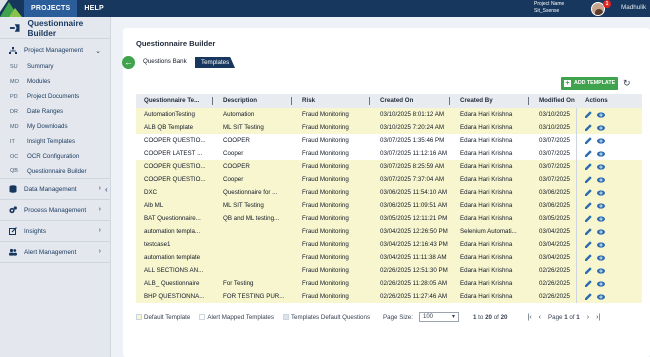  I want to click on back-arrow-icon: ←, so click(128, 62).